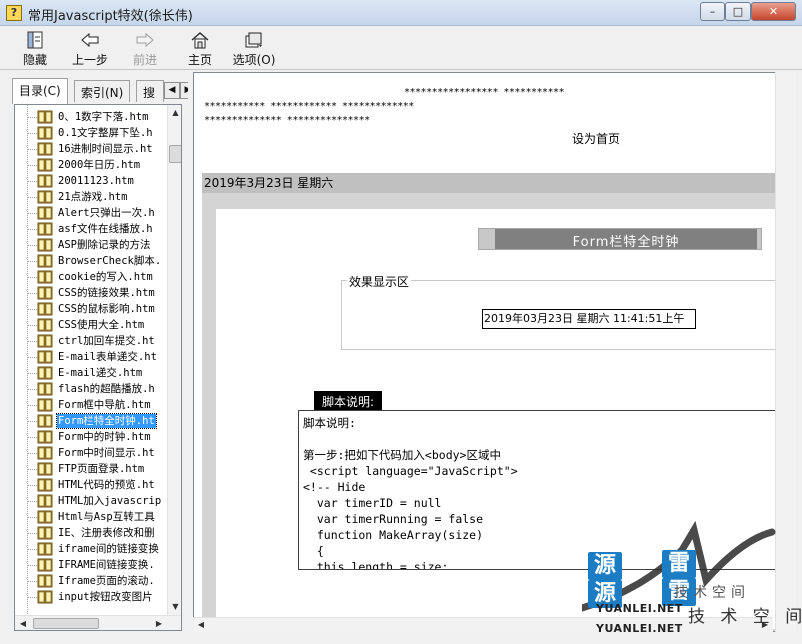 The image size is (802, 644). I want to click on tree-item: 16进制时间显示.ht, so click(93, 149).